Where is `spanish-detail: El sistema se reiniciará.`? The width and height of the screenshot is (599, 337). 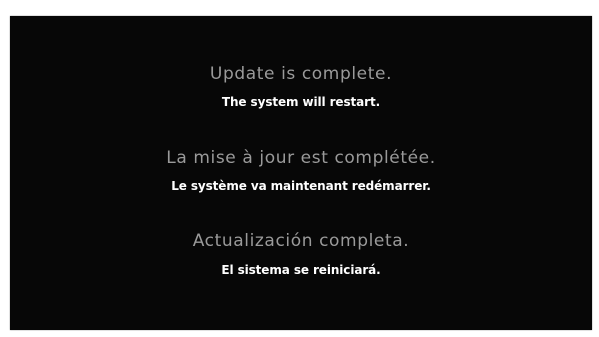
spanish-detail: El sistema se reiniciará. is located at coordinates (301, 270).